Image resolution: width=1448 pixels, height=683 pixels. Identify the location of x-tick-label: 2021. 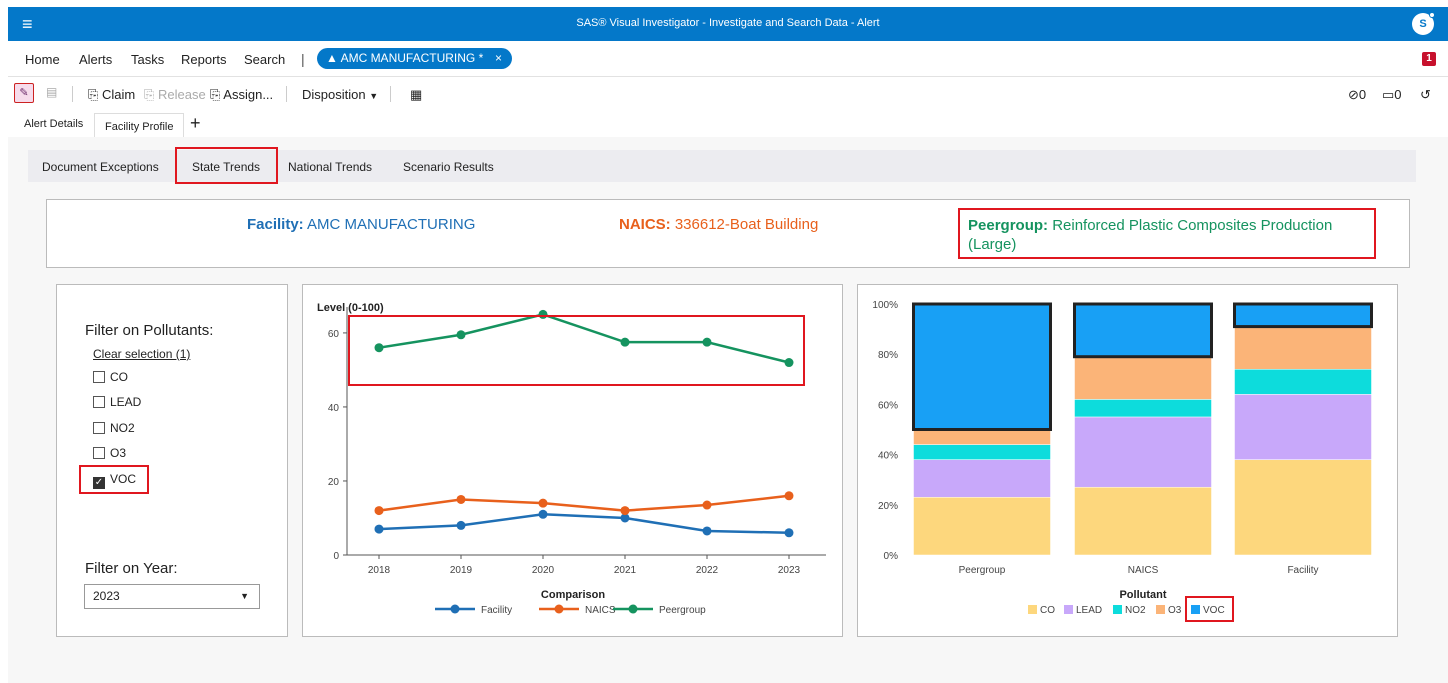
(625, 570).